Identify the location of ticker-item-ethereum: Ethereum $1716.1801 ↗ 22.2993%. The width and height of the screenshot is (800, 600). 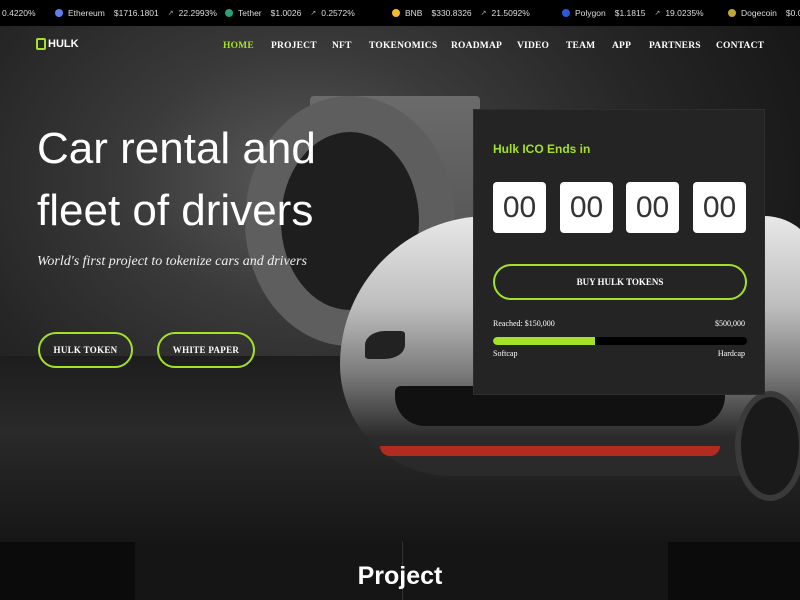
(136, 13).